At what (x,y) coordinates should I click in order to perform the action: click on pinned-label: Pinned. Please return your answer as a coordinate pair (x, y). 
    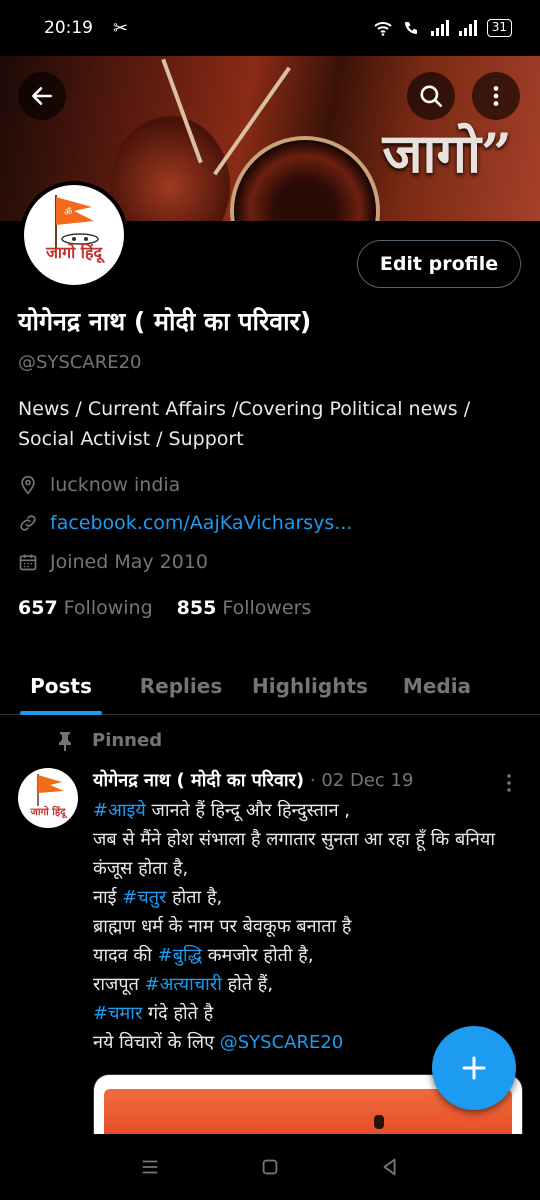
    Looking at the image, I should click on (127, 740).